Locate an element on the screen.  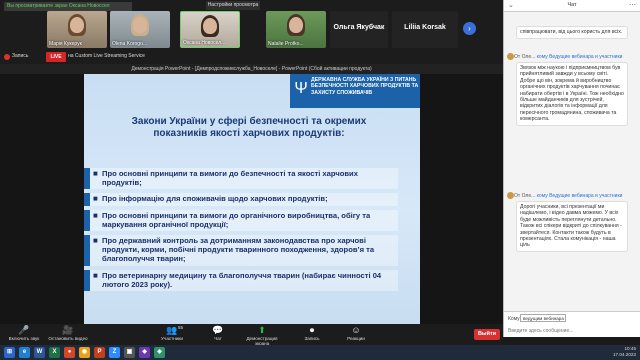
toolbar-label: Реакции is located at coordinates (356, 338).